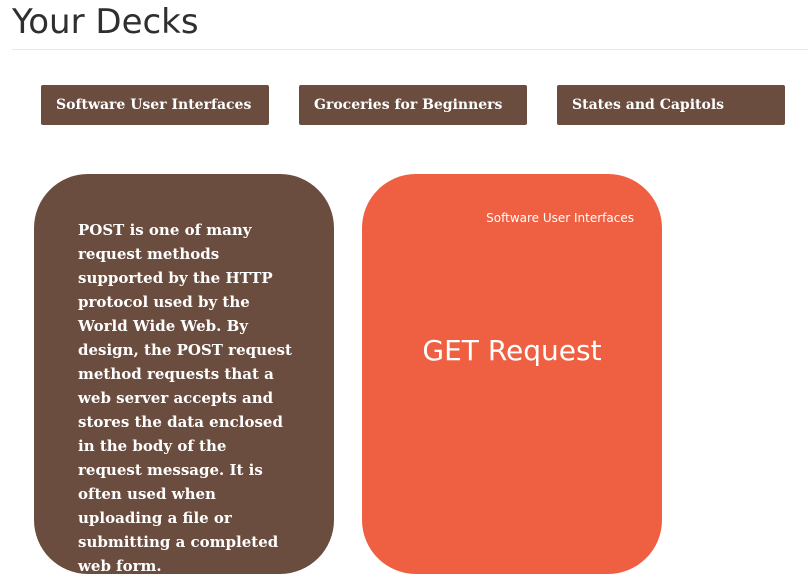 The width and height of the screenshot is (808, 587). What do you see at coordinates (560, 218) in the screenshot?
I see `flashcard-deck-label: Software User Interfaces` at bounding box center [560, 218].